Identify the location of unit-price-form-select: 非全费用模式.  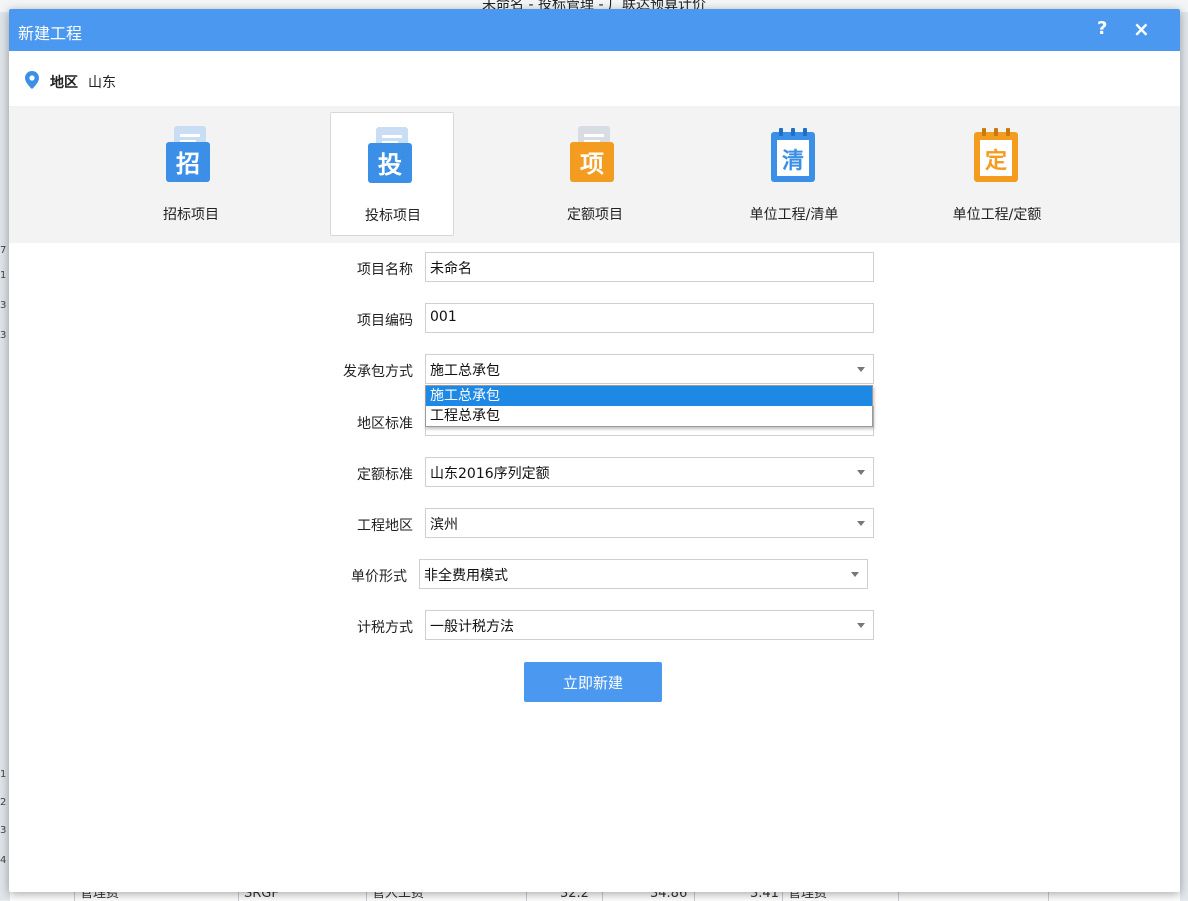
(643, 574).